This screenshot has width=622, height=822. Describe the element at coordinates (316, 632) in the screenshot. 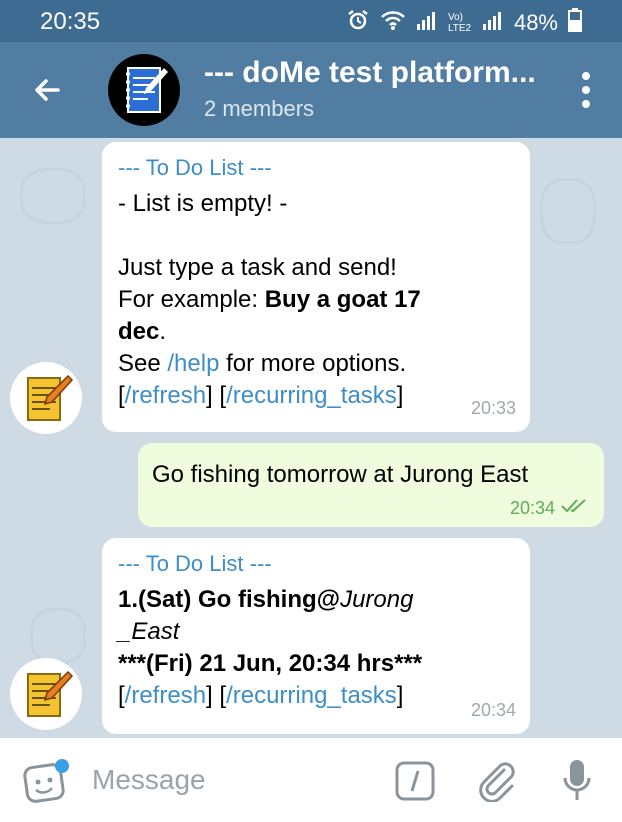

I see `task-line: _East` at that location.